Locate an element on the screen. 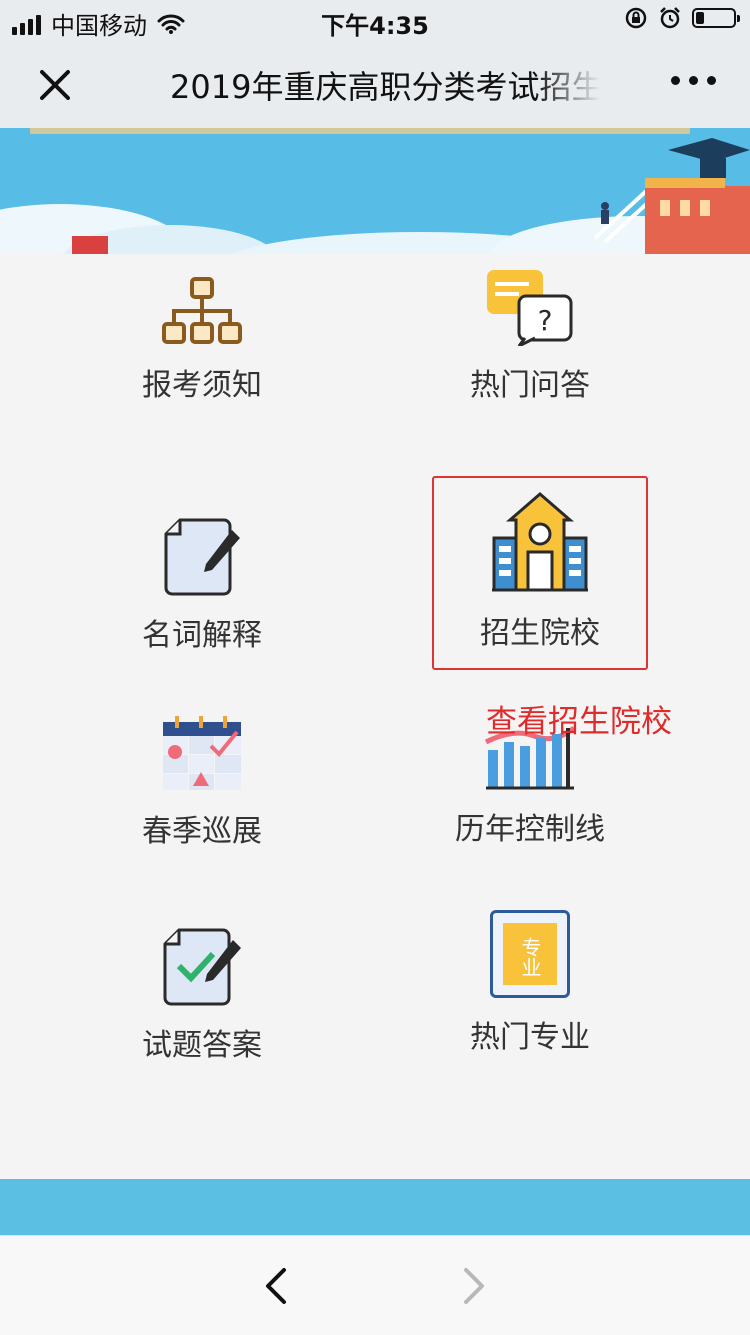 This screenshot has width=750, height=1335. menu-label: 热门问答 is located at coordinates (530, 385).